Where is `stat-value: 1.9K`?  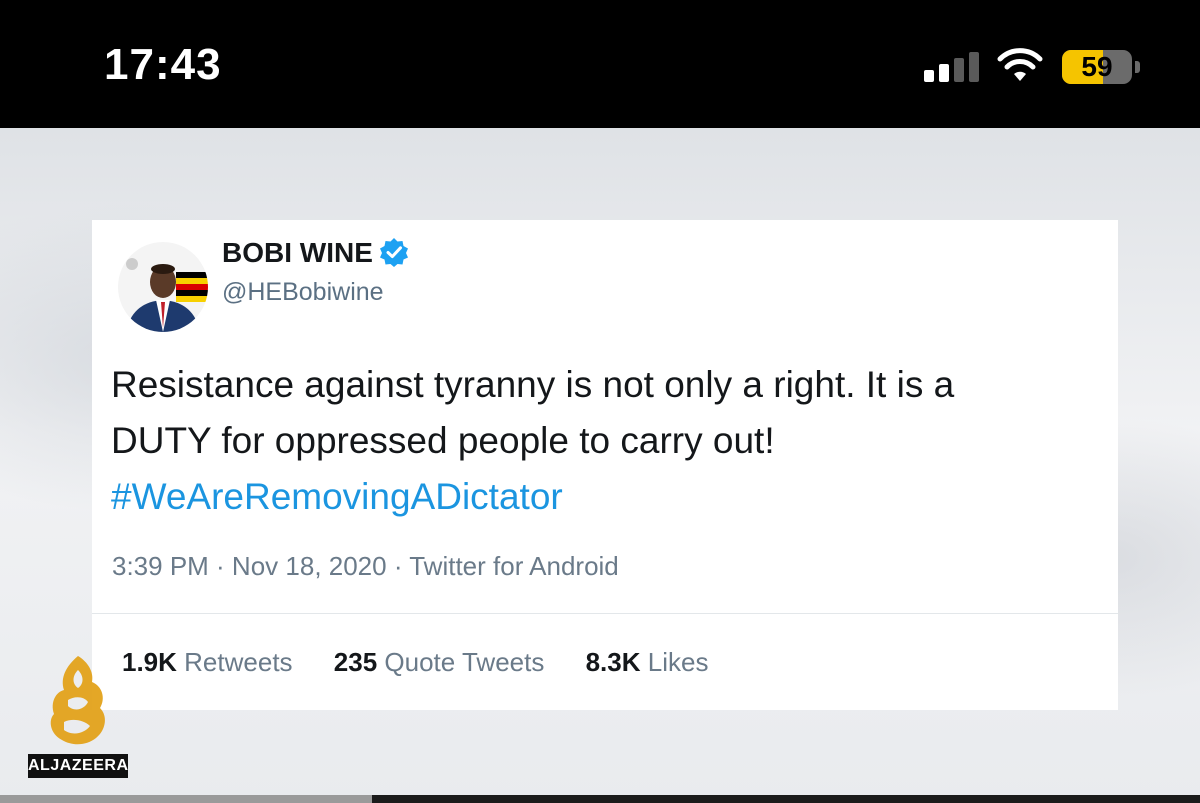 stat-value: 1.9K is located at coordinates (149, 662).